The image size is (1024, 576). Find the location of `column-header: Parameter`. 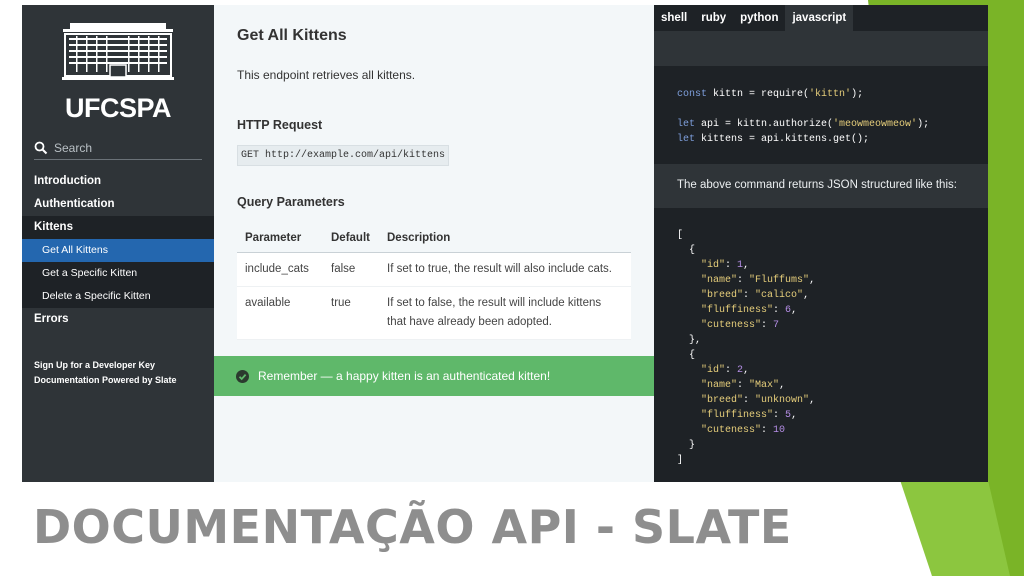

column-header: Parameter is located at coordinates (280, 238).